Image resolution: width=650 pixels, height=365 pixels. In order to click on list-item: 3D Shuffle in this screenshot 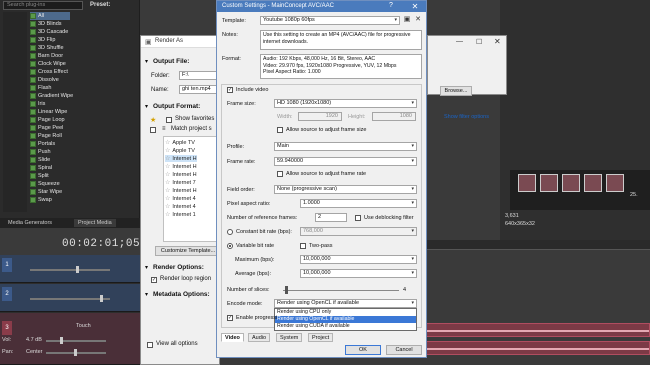, I will do `click(47, 48)`.